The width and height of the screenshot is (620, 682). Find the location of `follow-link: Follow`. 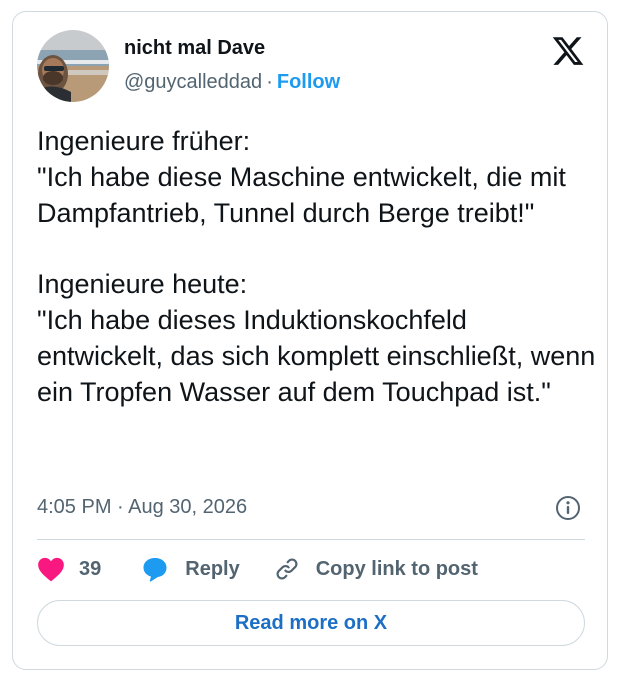

follow-link: Follow is located at coordinates (308, 82).